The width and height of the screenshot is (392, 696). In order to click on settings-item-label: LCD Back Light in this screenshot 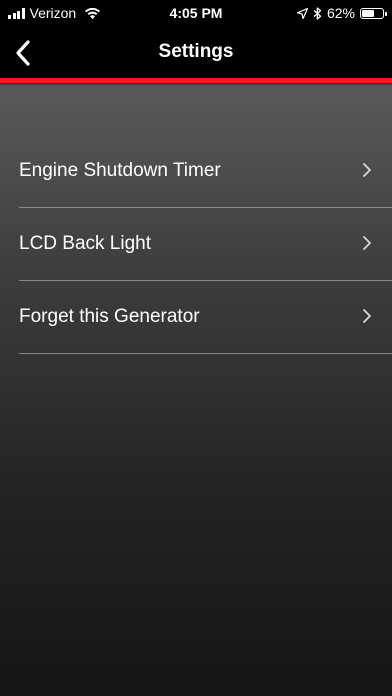, I will do `click(85, 243)`.